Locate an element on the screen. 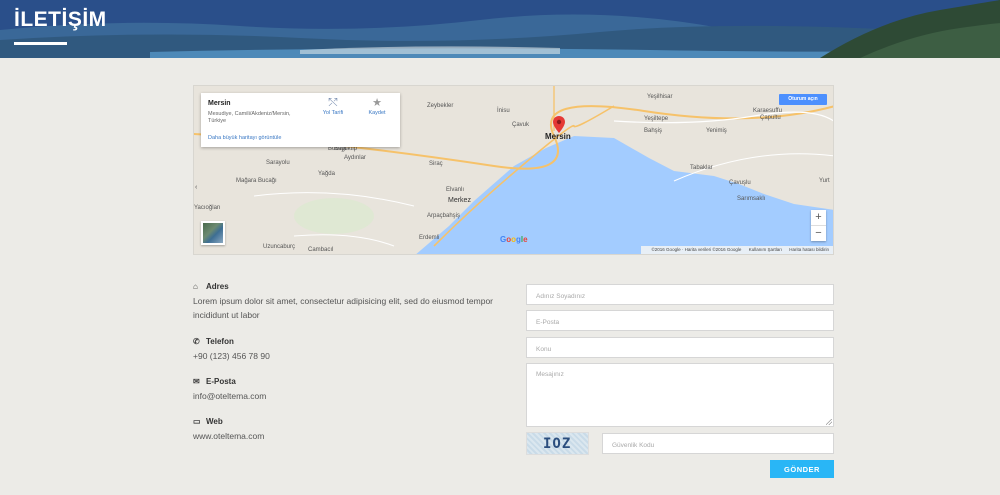 This screenshot has height=495, width=1000. map-label-mersin: Mersin is located at coordinates (558, 136).